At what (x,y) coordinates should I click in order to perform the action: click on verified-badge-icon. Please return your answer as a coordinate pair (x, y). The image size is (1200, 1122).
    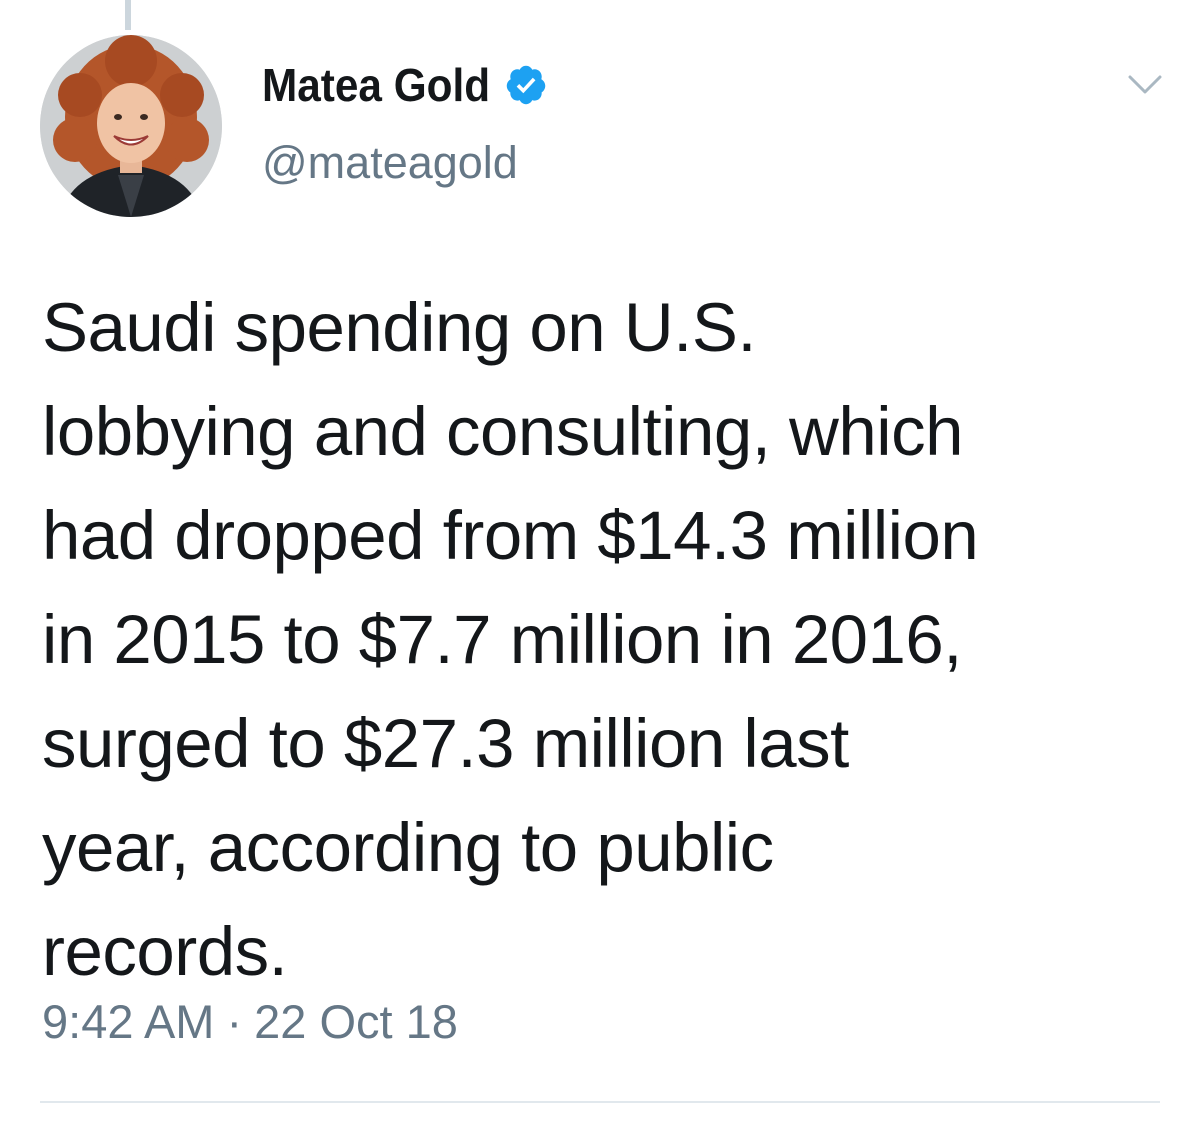
    Looking at the image, I should click on (526, 85).